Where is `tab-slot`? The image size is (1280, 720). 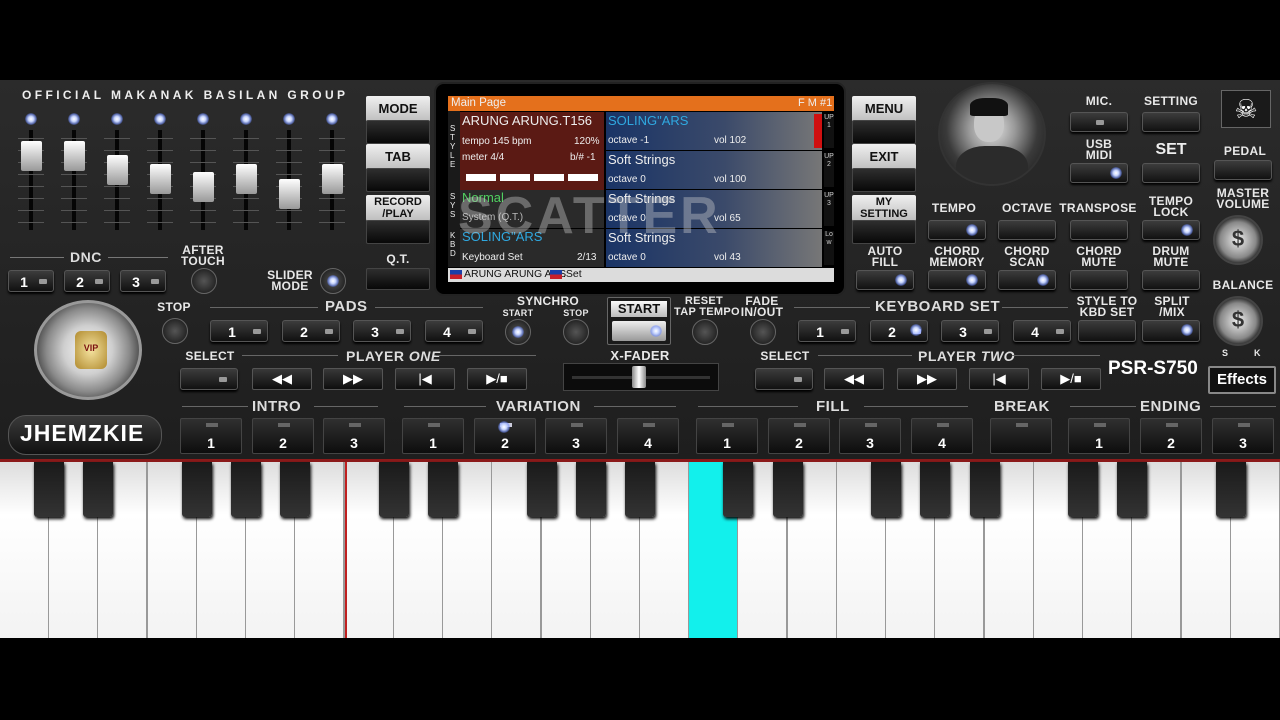 tab-slot is located at coordinates (398, 180).